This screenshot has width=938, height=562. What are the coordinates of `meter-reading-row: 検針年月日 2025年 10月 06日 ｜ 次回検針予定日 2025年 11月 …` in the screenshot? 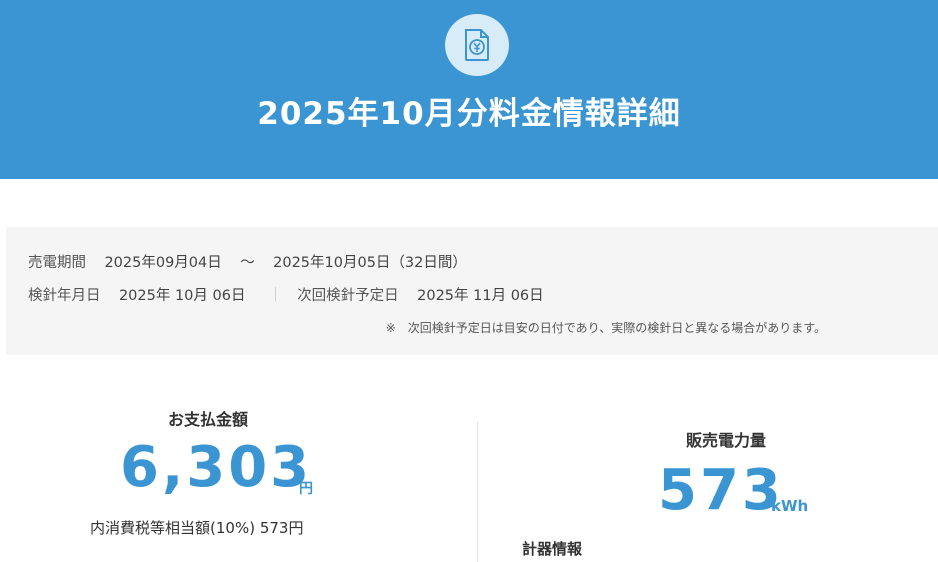 It's located at (286, 294).